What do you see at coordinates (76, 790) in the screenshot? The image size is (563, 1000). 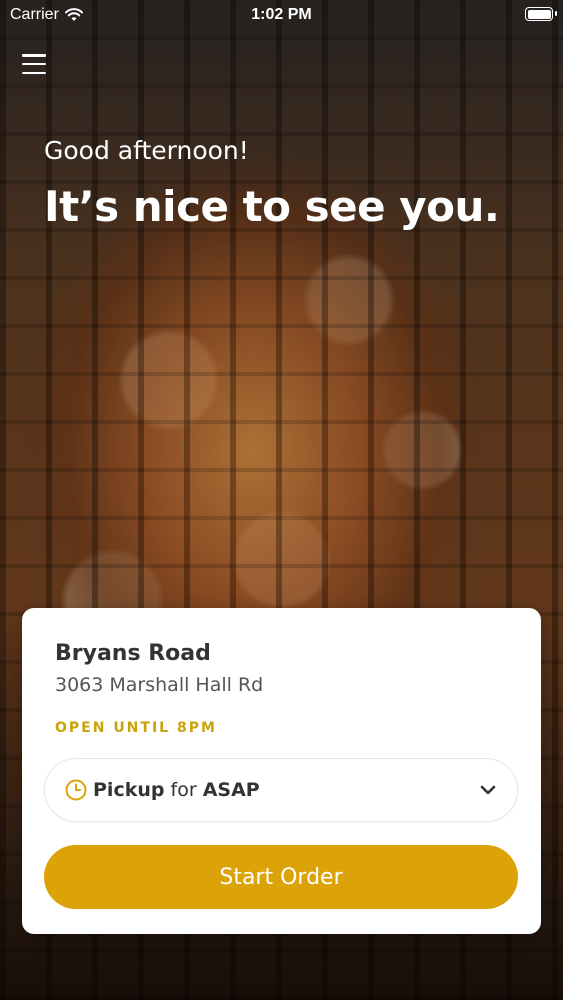 I see `clock-icon` at bounding box center [76, 790].